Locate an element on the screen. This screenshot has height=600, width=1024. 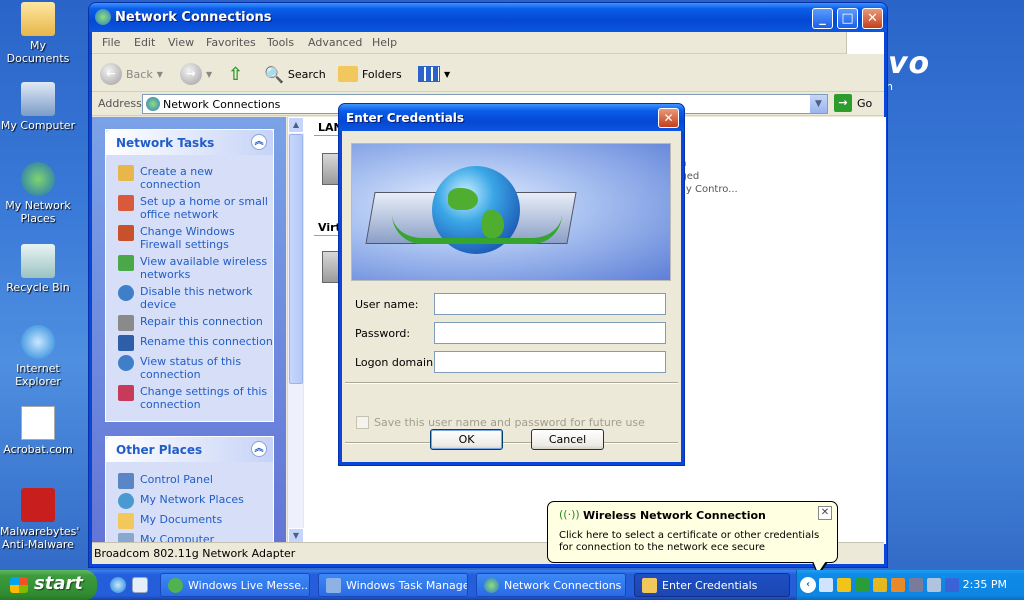
balloon-title: Wireless Network Connection is located at coordinates (674, 515).